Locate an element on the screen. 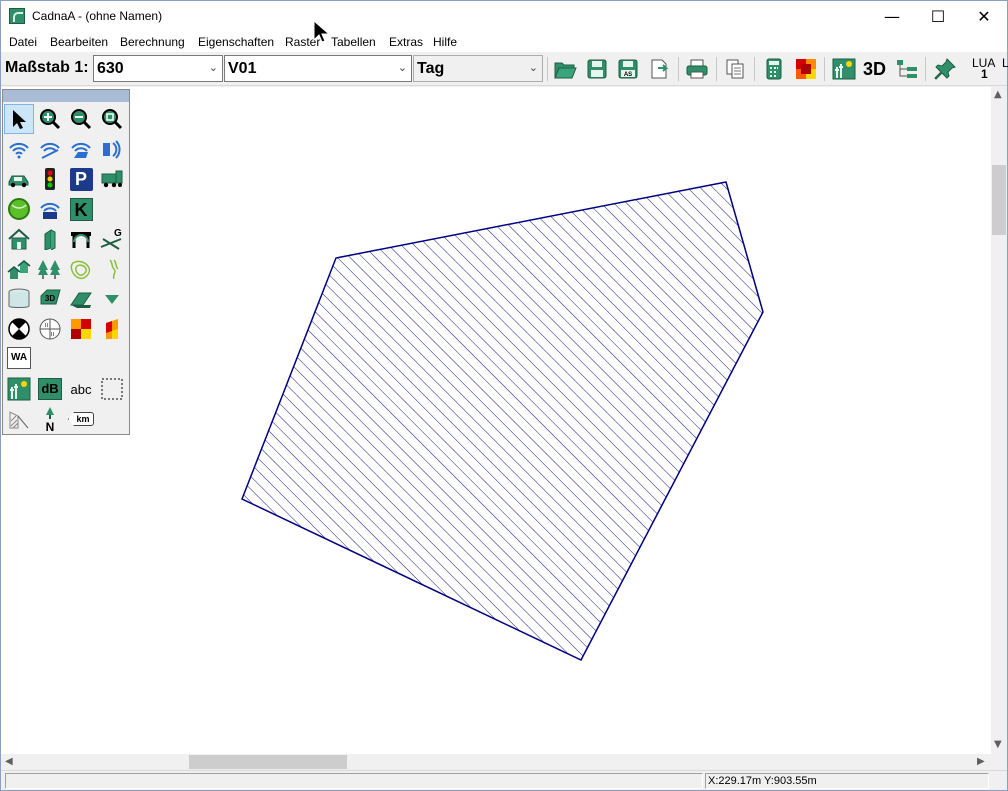  section-disc-icon: IIII is located at coordinates (50, 329).